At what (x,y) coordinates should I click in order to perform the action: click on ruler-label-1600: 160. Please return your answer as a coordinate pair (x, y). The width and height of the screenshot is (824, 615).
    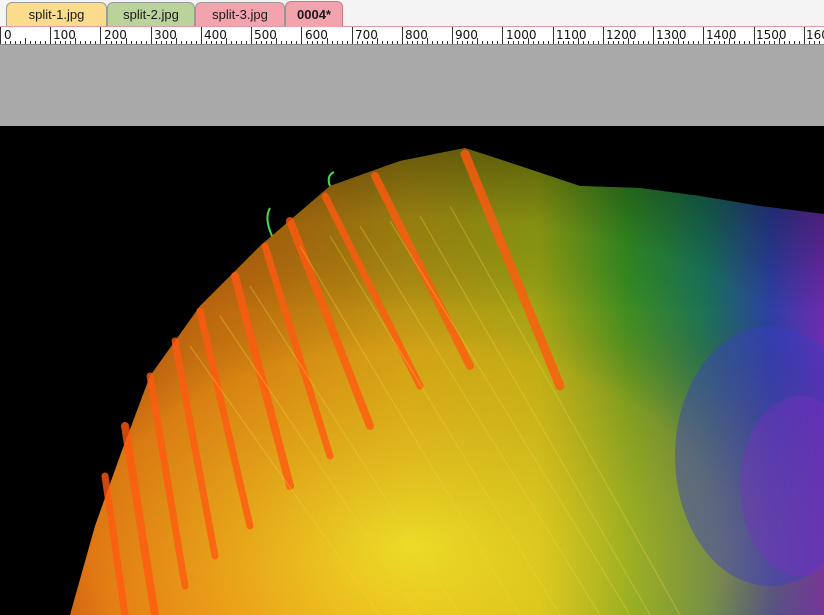
    Looking at the image, I should click on (815, 35).